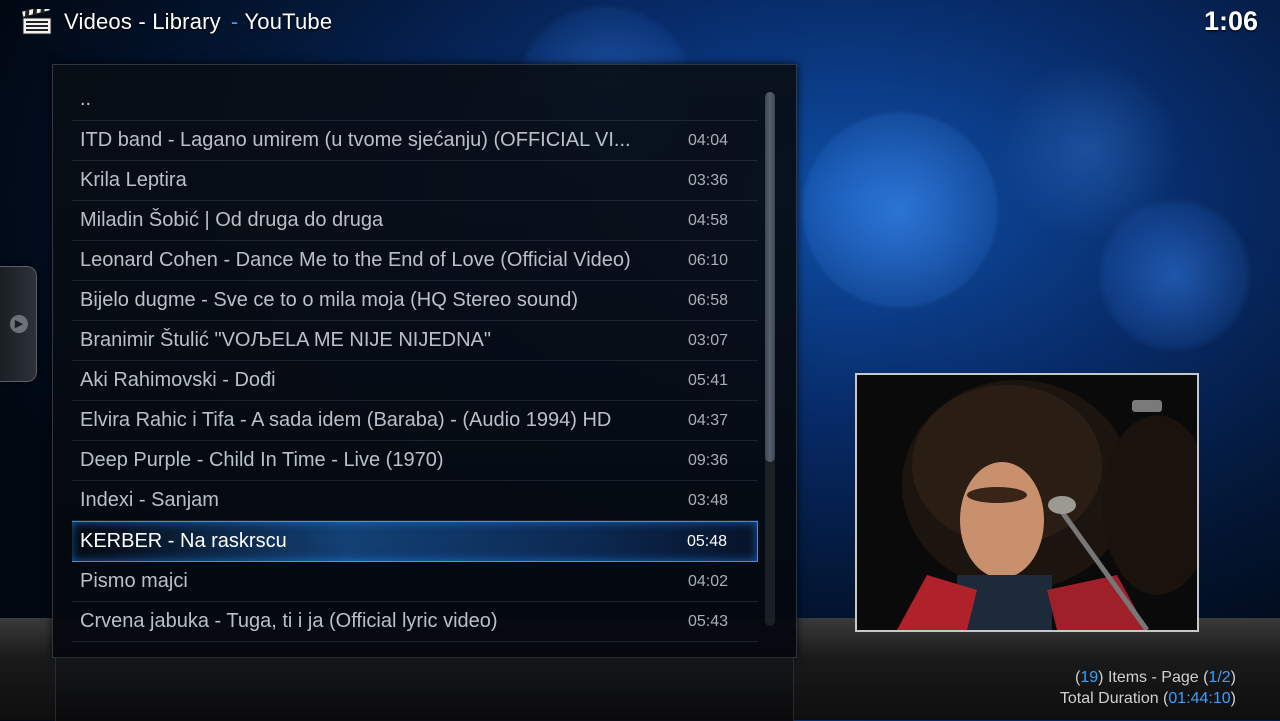 The width and height of the screenshot is (1280, 721). Describe the element at coordinates (285, 340) in the screenshot. I see `item-title: Branimir Štulić "VOЉELA ME NIJE NIJEDNA"` at that location.